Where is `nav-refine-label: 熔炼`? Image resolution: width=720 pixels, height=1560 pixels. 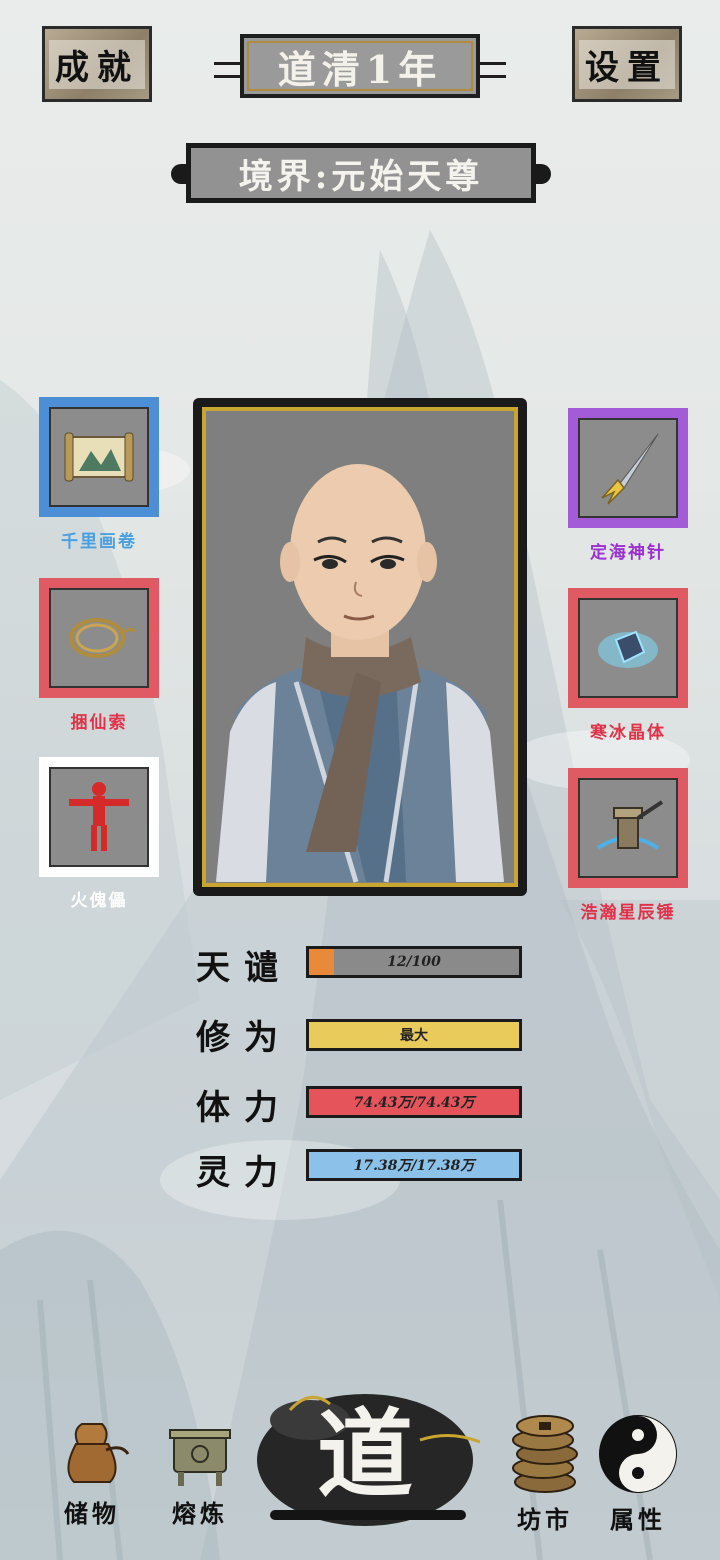
nav-refine-label: 熔炼 is located at coordinates (200, 1513).